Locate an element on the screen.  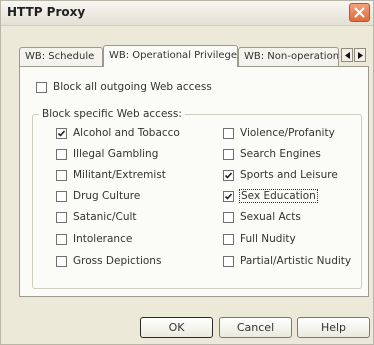
triangle-left-icon is located at coordinates (347, 55).